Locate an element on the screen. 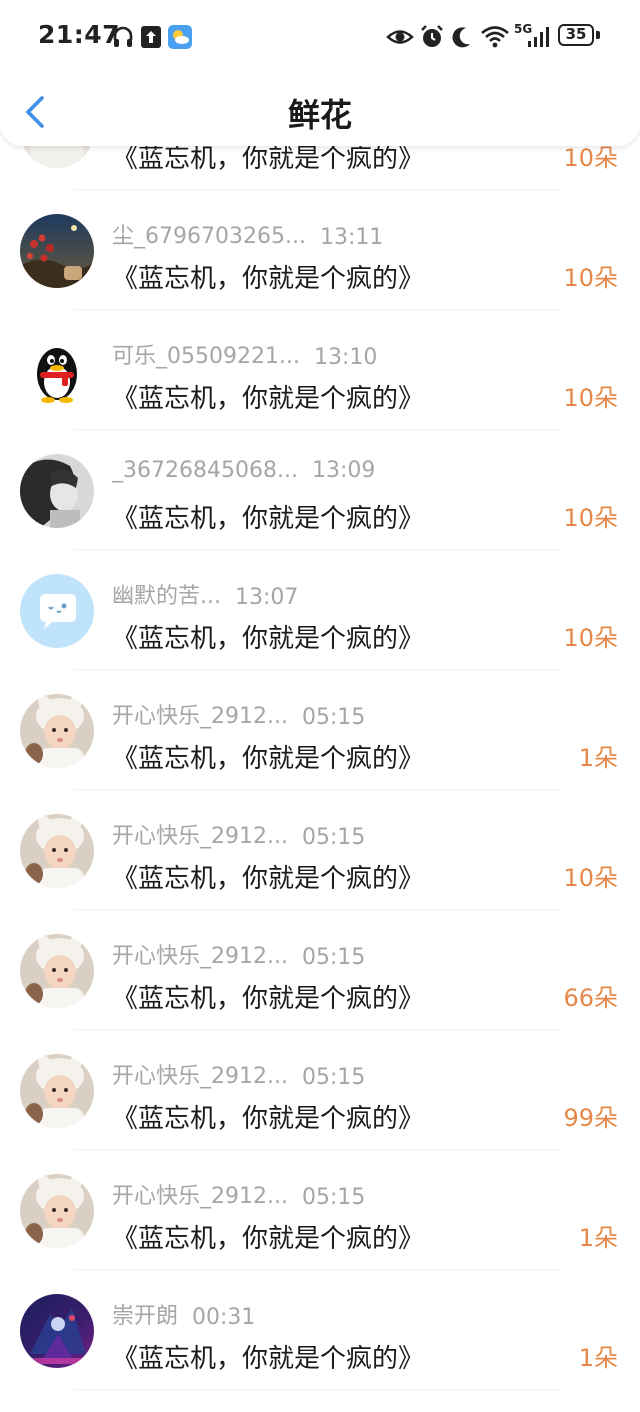 This screenshot has height=1412, width=640. grayscale-portrait-avatar is located at coordinates (57, 491).